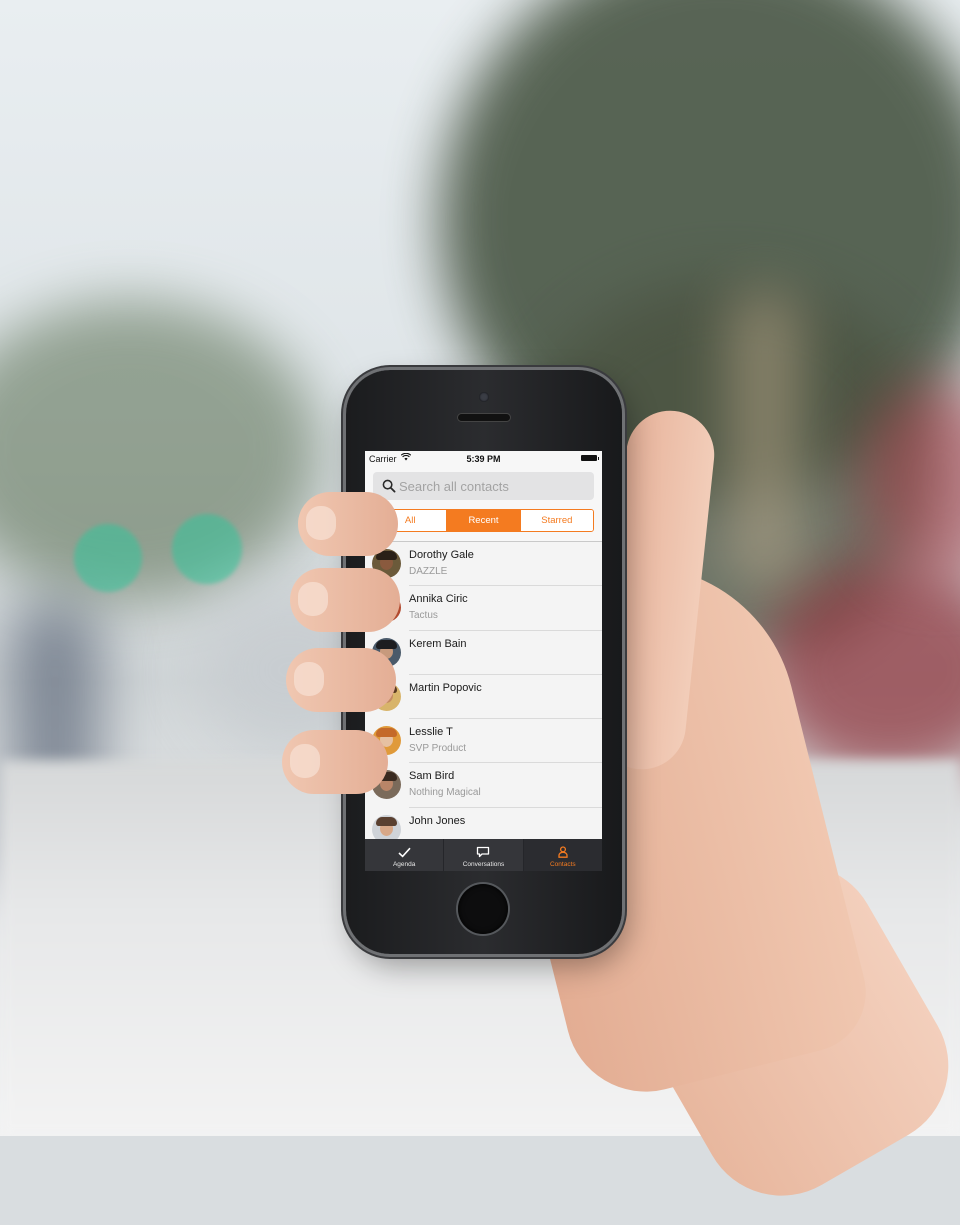 The image size is (960, 1225). I want to click on tab-agenda: Agenda, so click(405, 855).